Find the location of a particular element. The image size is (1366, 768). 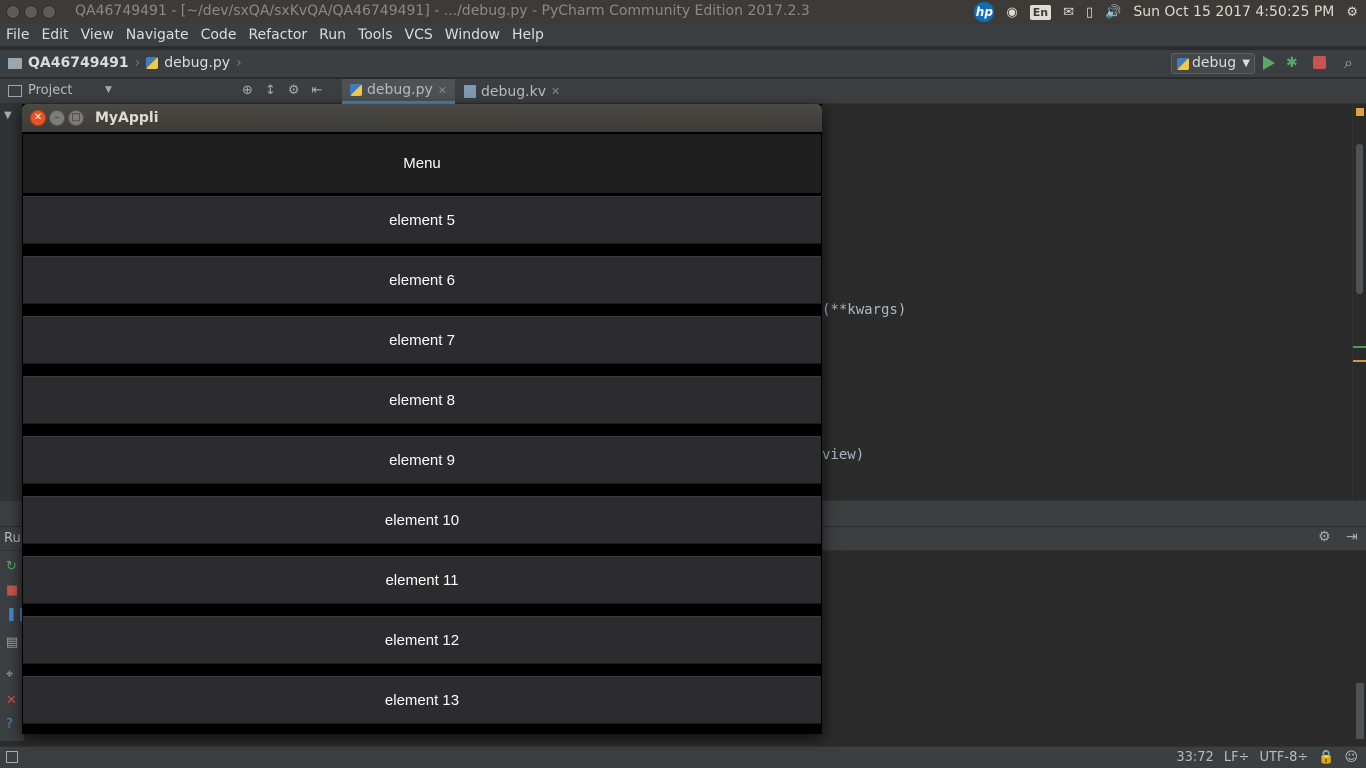

app-title-bar: ✕ – □ MyAppli is located at coordinates (422, 118).